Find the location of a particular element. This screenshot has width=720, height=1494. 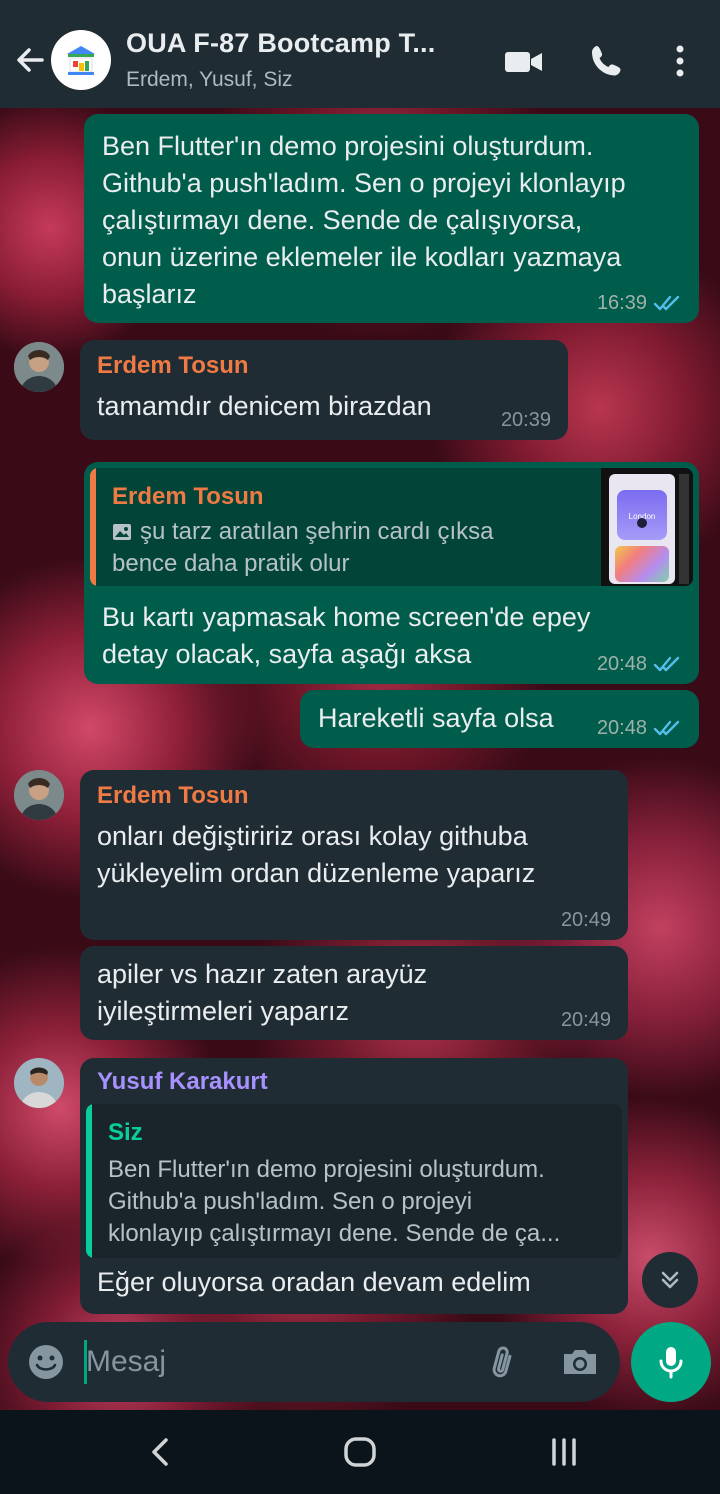

nav-home-icon is located at coordinates (360, 1452).